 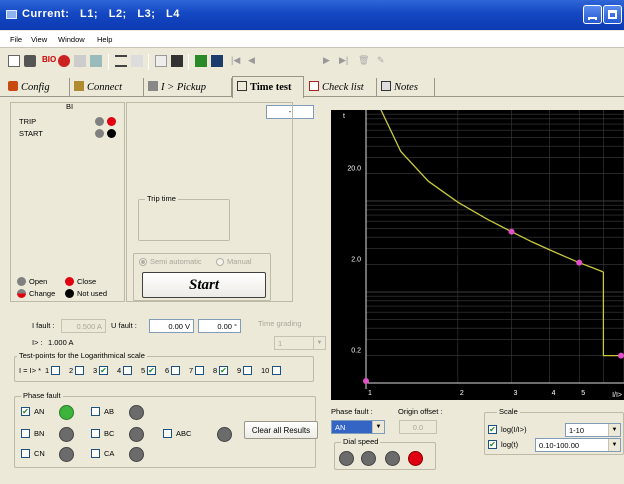 What do you see at coordinates (95, 411) in the screenshot?
I see `phase-ab-checkbox` at bounding box center [95, 411].